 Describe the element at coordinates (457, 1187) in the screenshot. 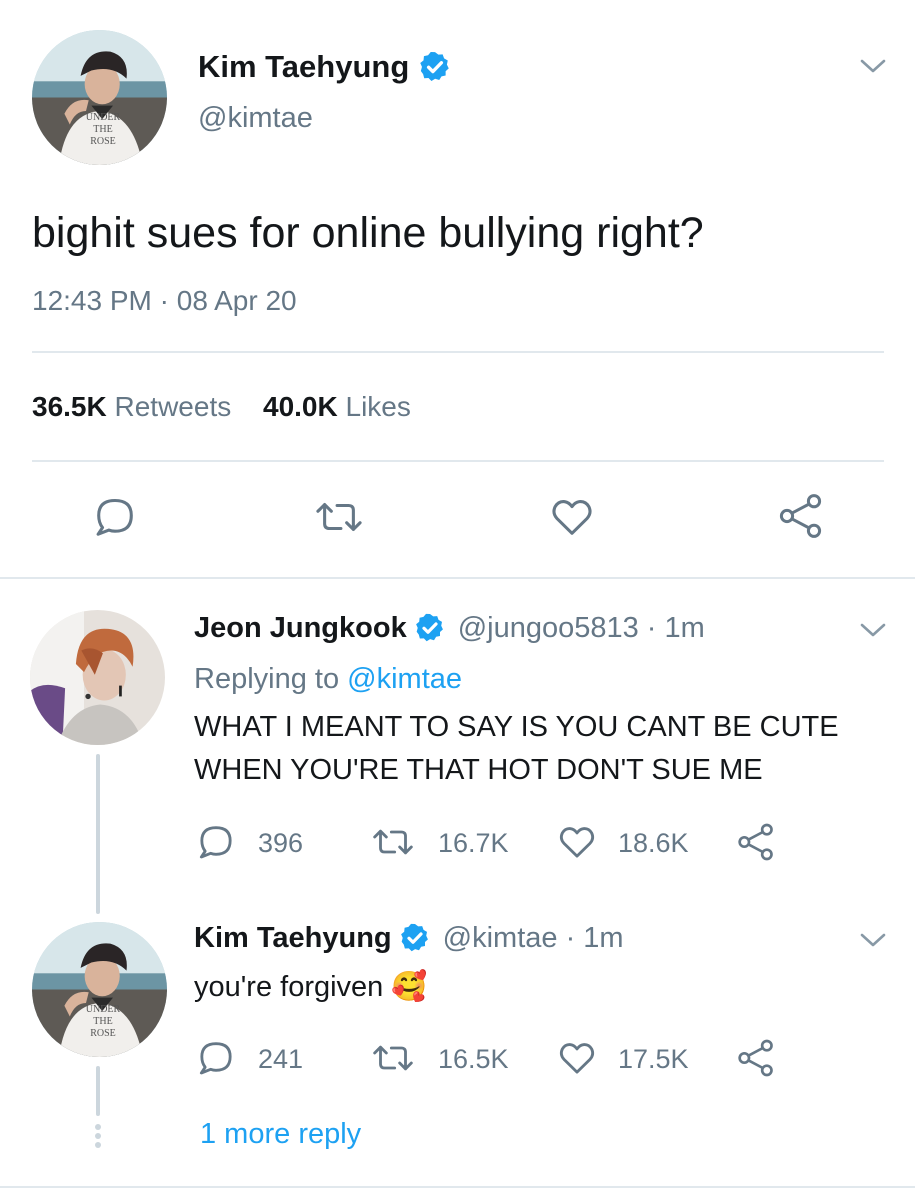

I see `bottom-divider` at that location.